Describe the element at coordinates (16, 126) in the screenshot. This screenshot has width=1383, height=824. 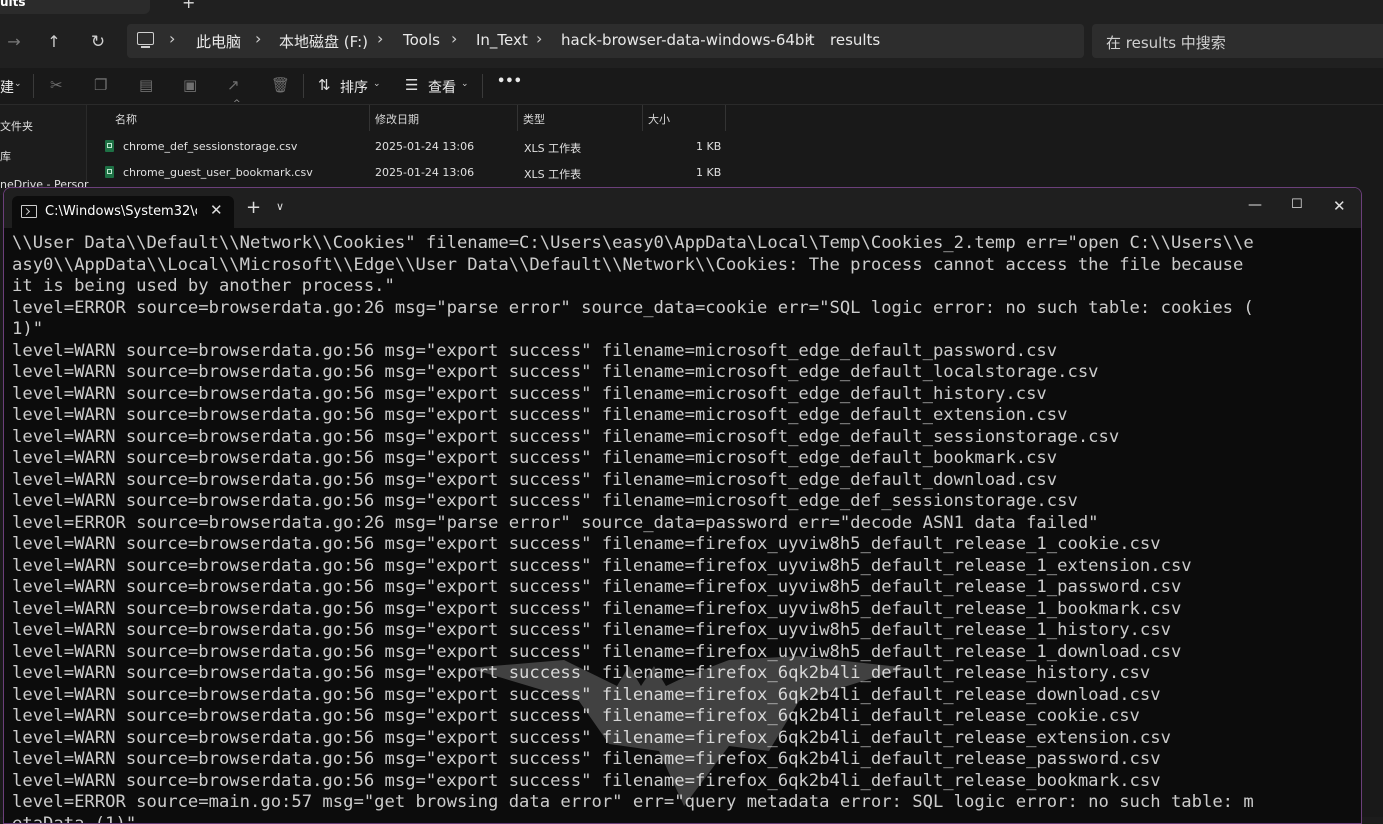
I see `sidebar-item-folders: 文件夹` at that location.